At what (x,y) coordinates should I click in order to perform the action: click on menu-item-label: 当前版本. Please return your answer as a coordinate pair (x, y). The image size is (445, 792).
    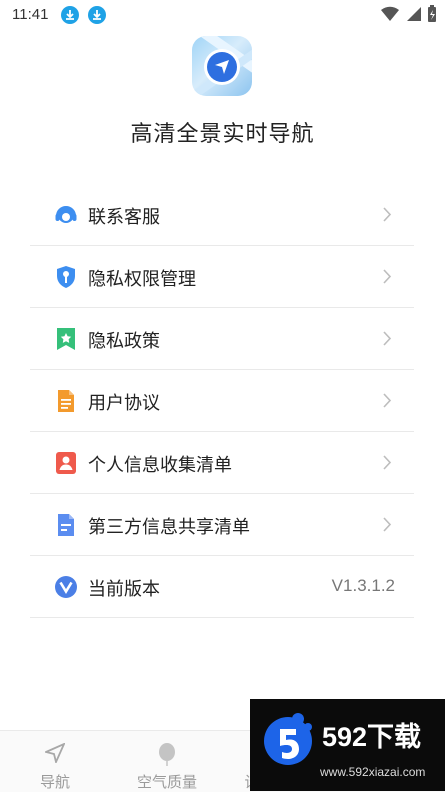
    Looking at the image, I should click on (124, 589).